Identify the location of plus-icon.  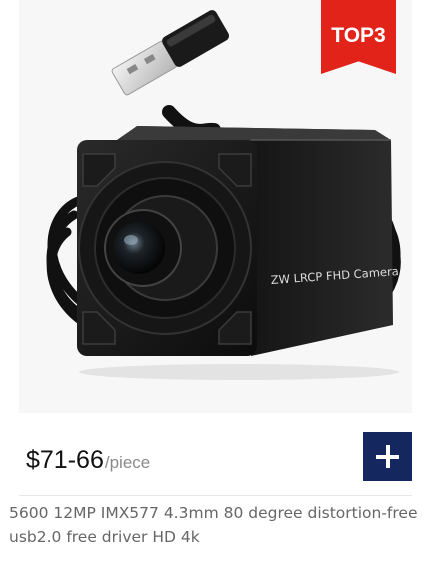
(387, 456).